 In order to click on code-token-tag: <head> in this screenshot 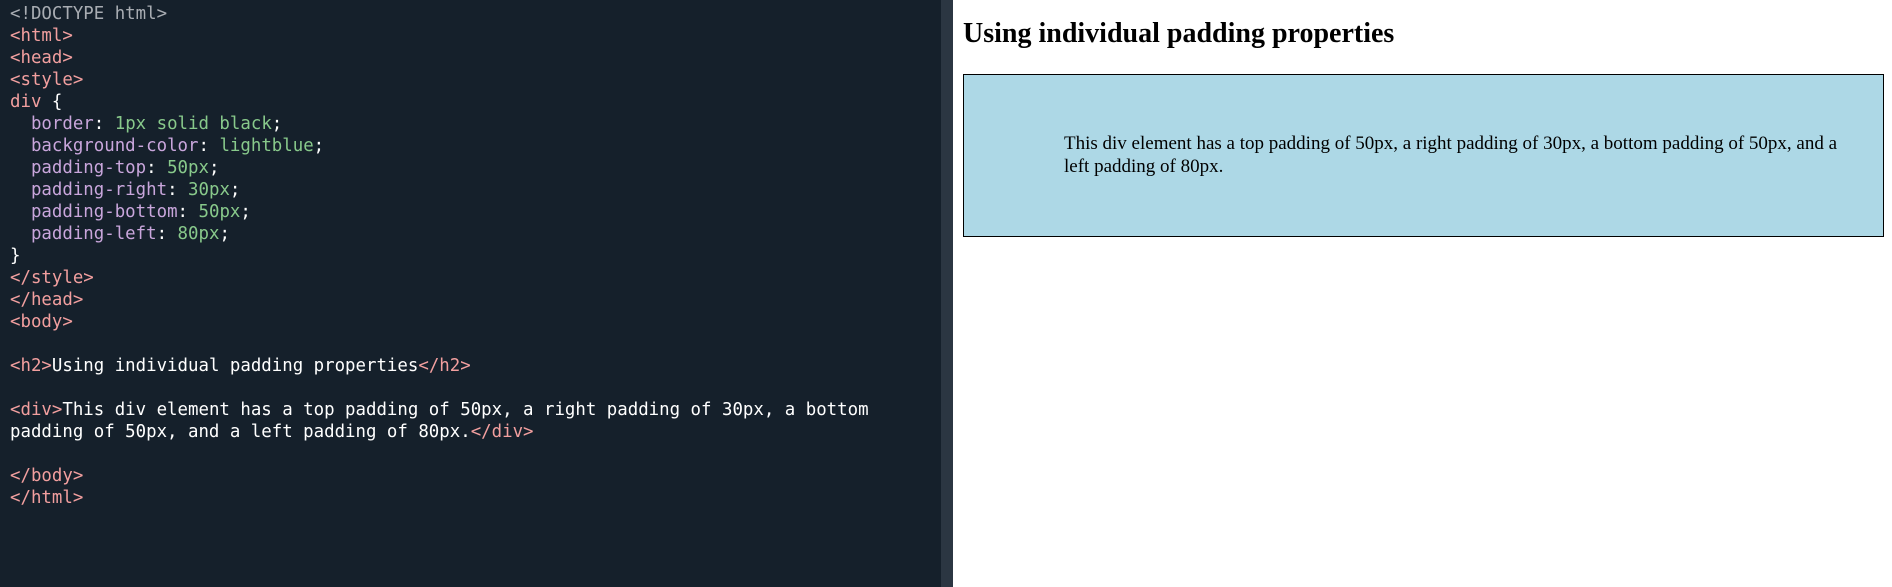, I will do `click(41, 58)`.